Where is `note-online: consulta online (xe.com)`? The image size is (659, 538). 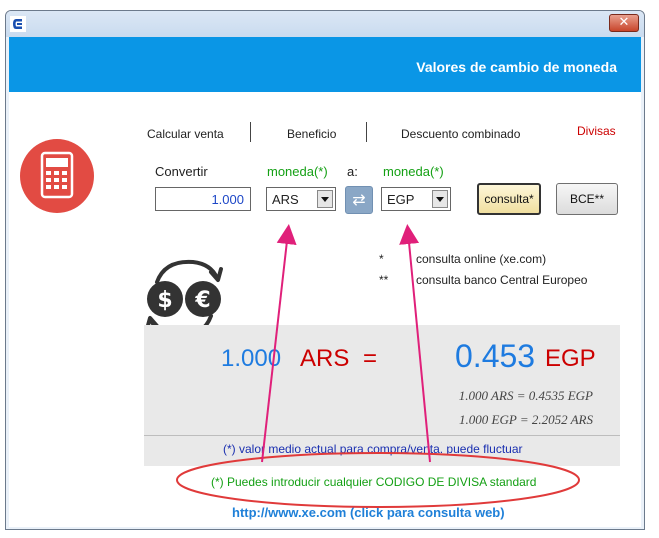
note-online: consulta online (xe.com) is located at coordinates (481, 259).